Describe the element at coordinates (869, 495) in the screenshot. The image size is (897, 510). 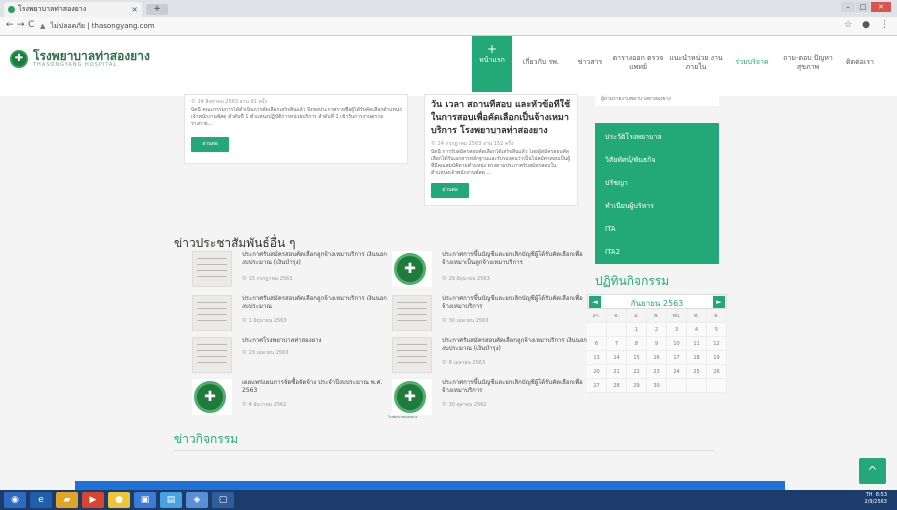
I see `lang-indicator: TH` at that location.